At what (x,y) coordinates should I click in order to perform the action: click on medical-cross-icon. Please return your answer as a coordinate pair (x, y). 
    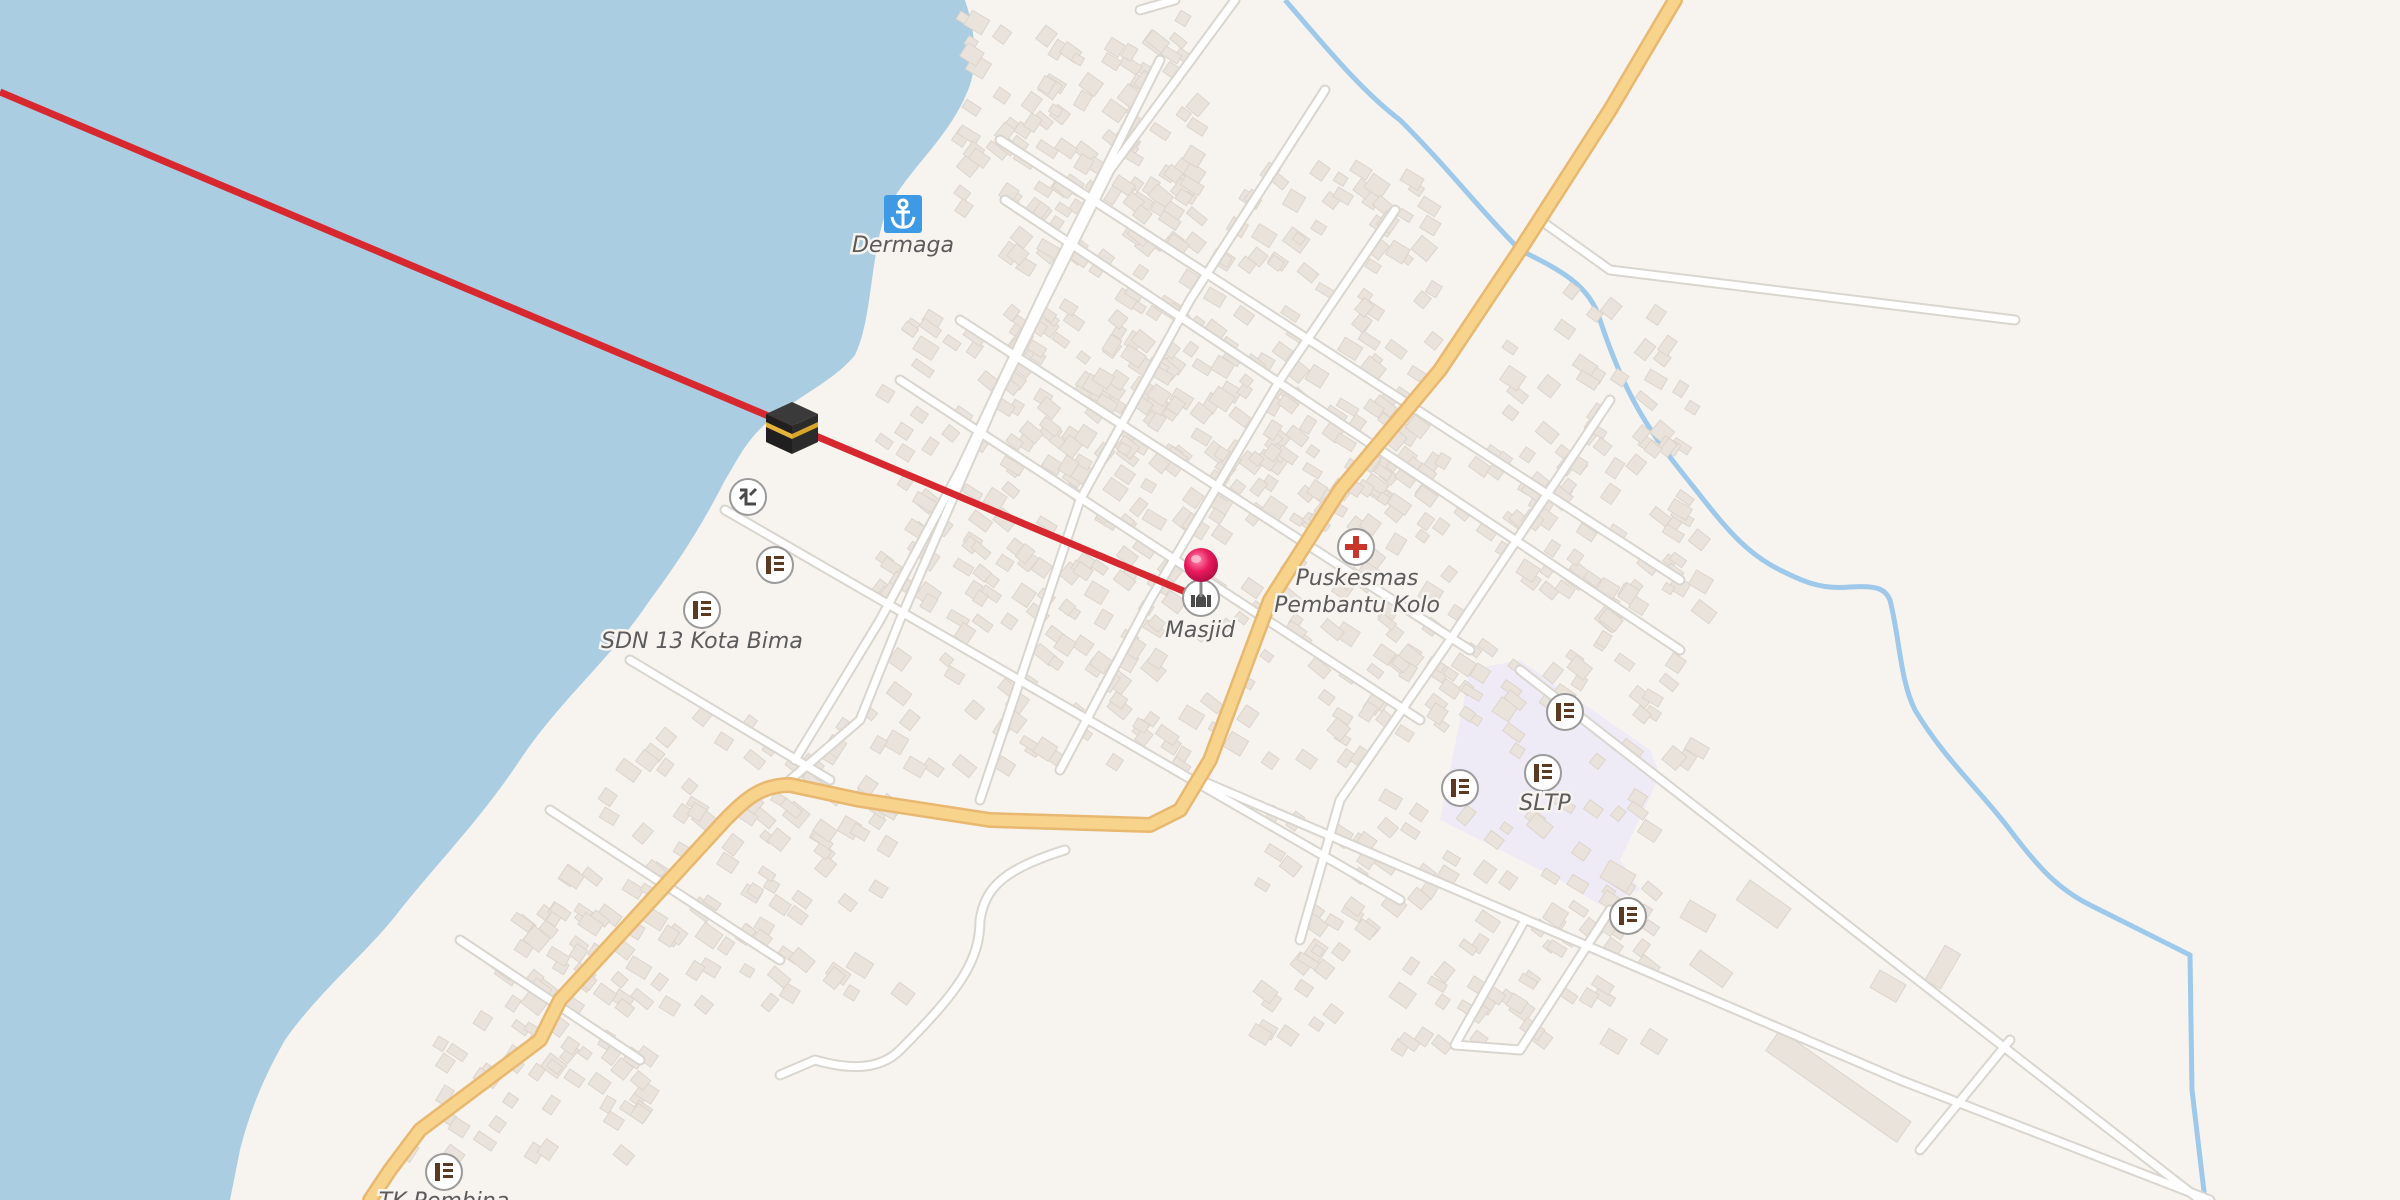
    Looking at the image, I should click on (1356, 547).